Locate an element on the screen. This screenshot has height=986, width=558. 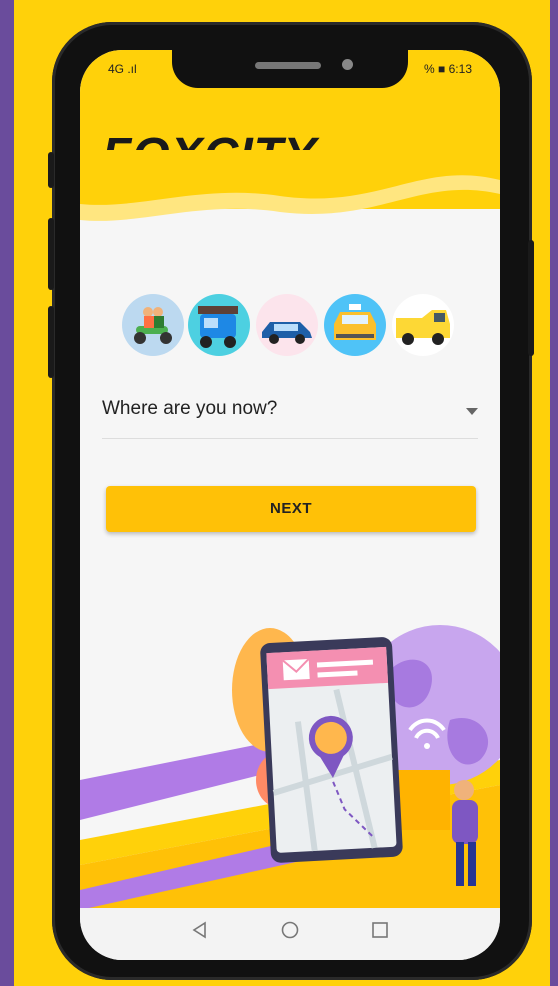
location-select-label: Where are you now? is located at coordinates (190, 408).